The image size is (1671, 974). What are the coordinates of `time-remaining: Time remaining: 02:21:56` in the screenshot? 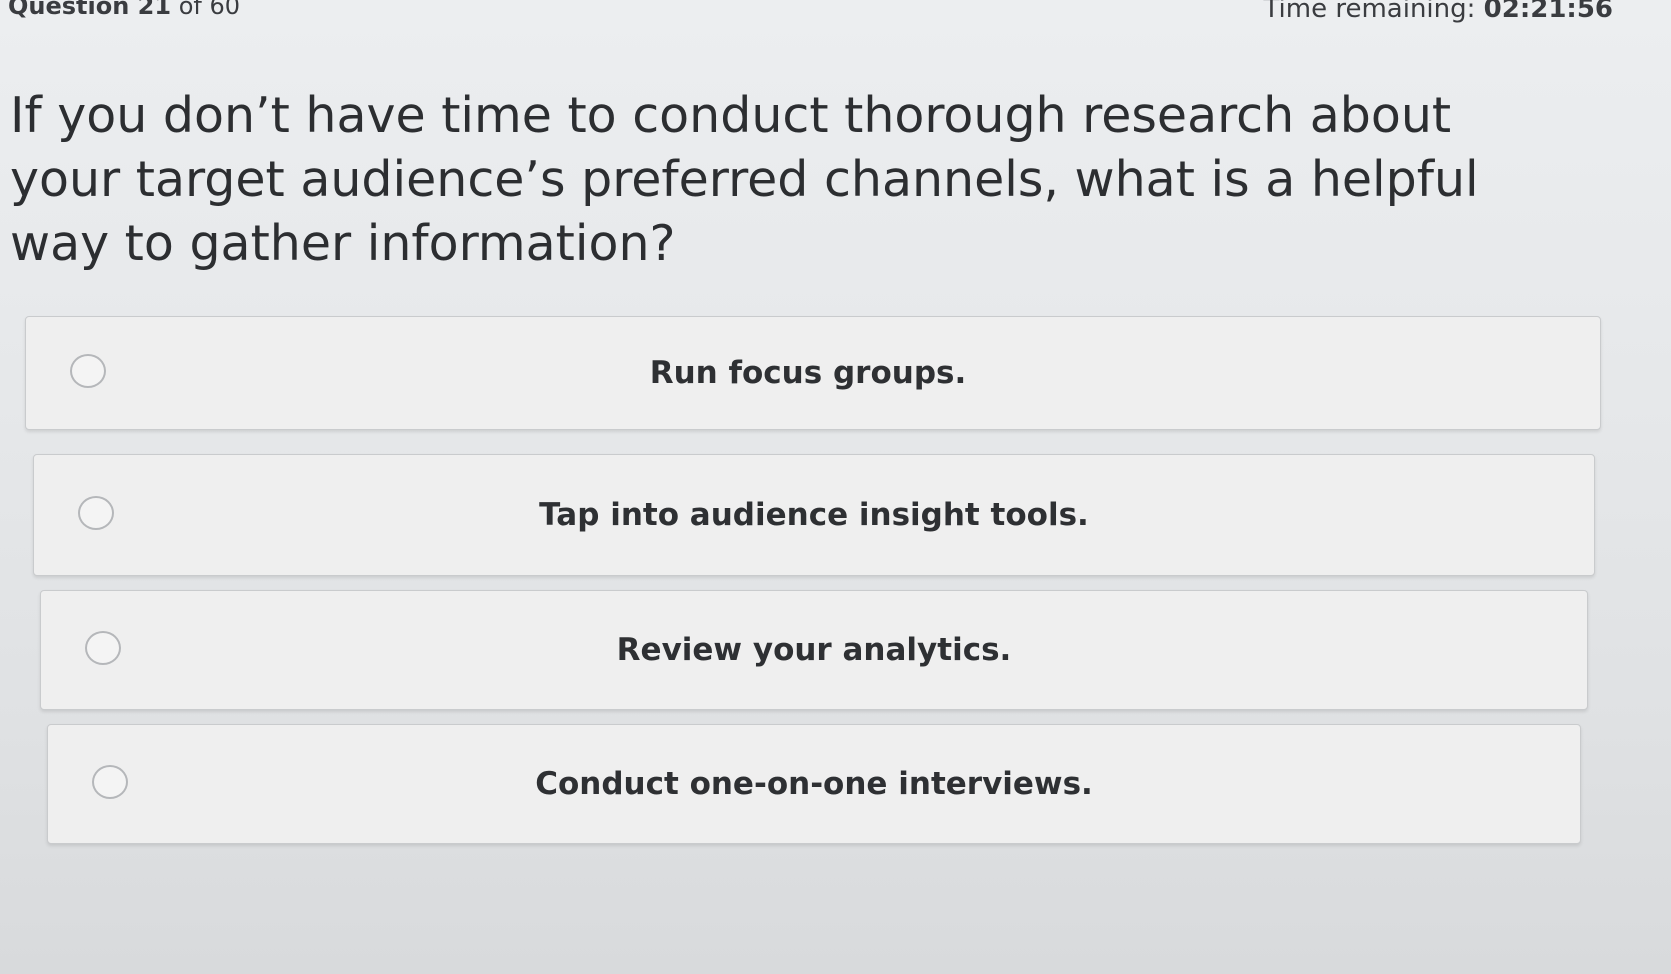 It's located at (1438, 12).